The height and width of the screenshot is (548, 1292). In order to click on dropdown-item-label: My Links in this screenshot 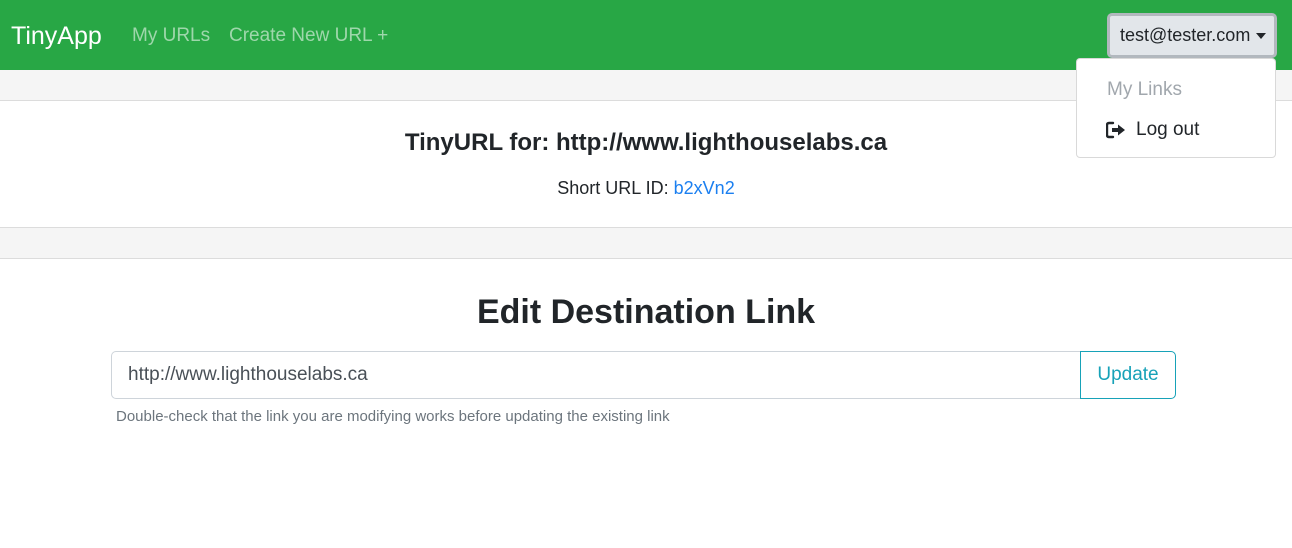, I will do `click(1144, 89)`.